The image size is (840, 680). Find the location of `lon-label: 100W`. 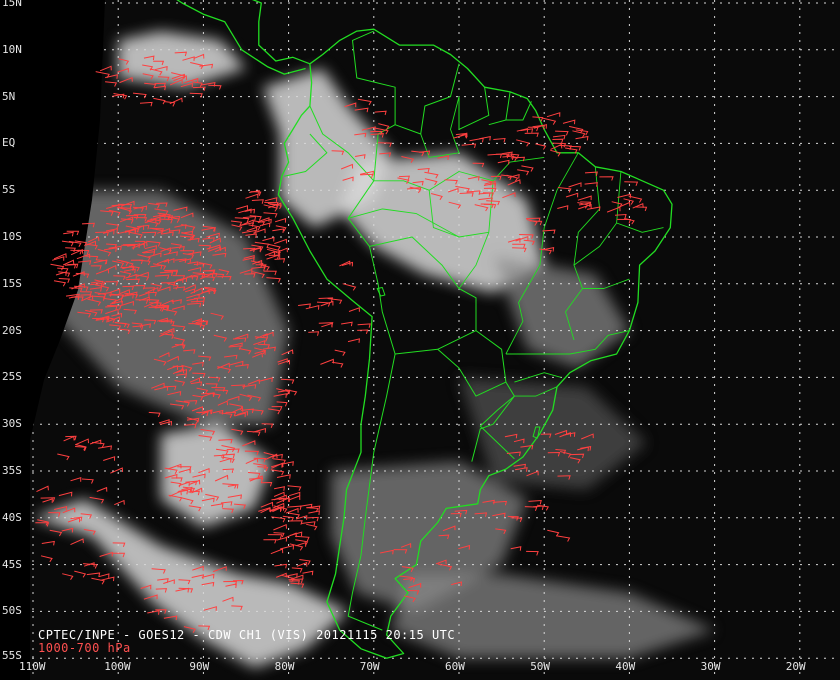

lon-label: 100W is located at coordinates (117, 666).